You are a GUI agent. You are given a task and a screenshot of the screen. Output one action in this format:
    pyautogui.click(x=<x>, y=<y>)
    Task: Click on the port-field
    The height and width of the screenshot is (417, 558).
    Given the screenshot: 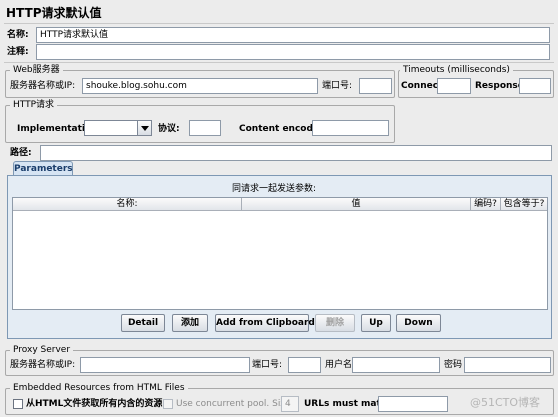 What is the action you would take?
    pyautogui.click(x=375, y=86)
    